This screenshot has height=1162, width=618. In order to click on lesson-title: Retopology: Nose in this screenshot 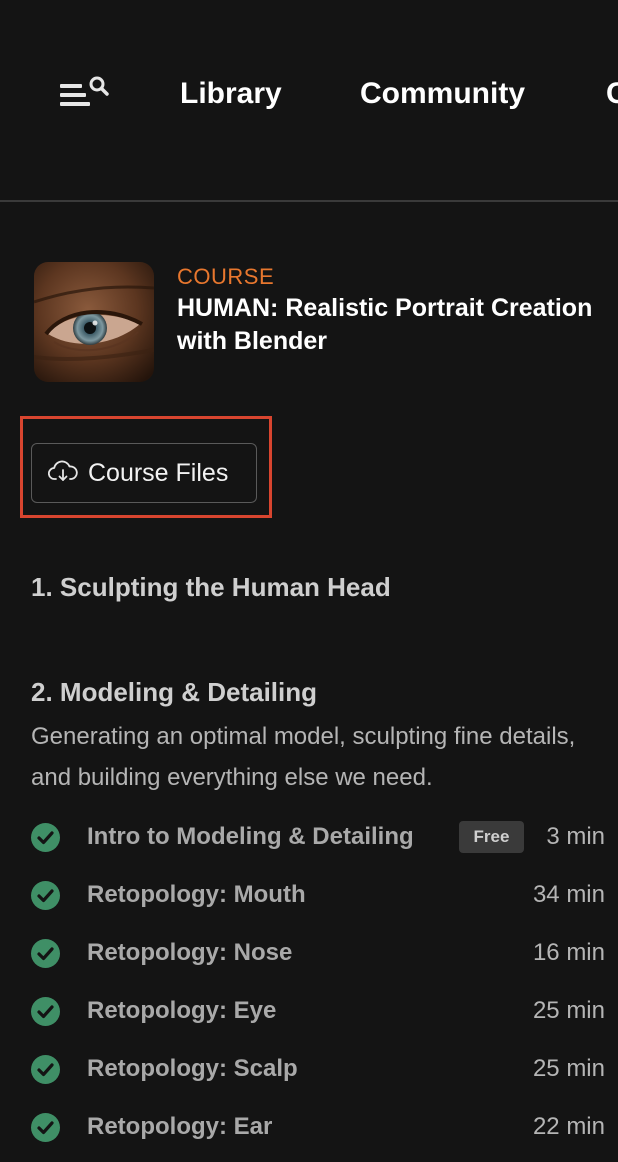, I will do `click(190, 952)`.